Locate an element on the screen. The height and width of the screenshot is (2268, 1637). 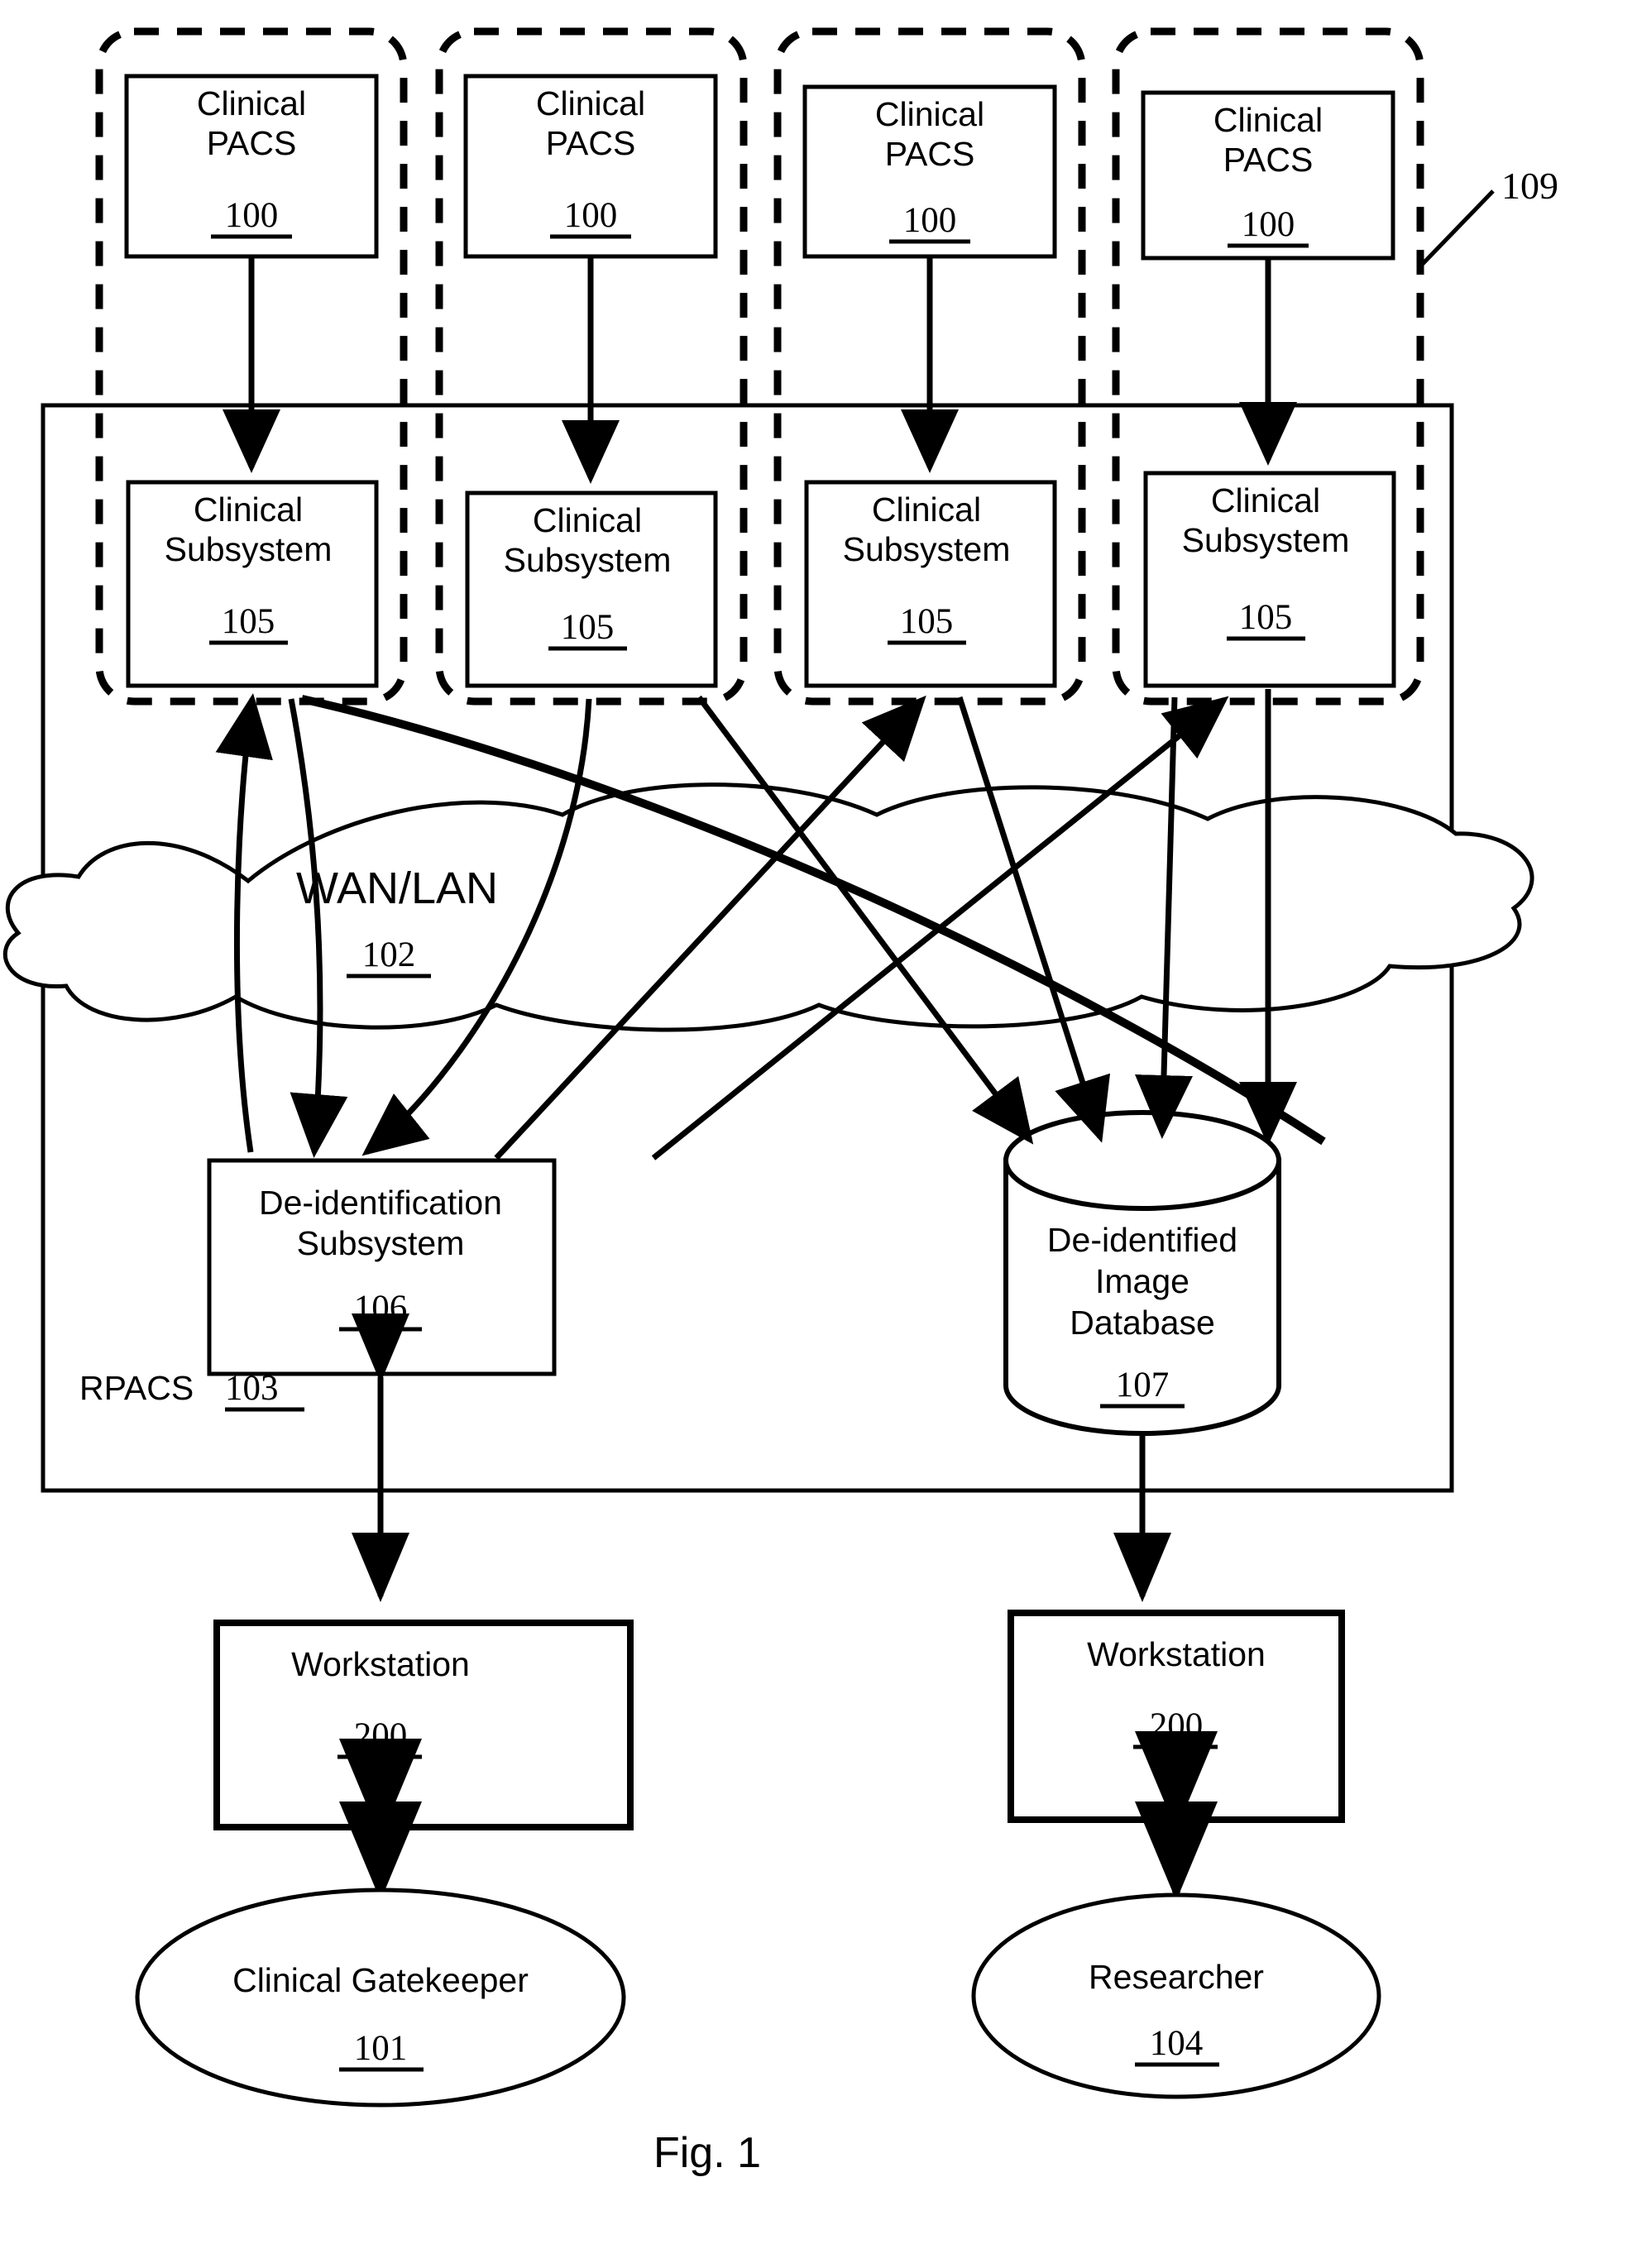
group-callout-109: 109 is located at coordinates (1489, 217).